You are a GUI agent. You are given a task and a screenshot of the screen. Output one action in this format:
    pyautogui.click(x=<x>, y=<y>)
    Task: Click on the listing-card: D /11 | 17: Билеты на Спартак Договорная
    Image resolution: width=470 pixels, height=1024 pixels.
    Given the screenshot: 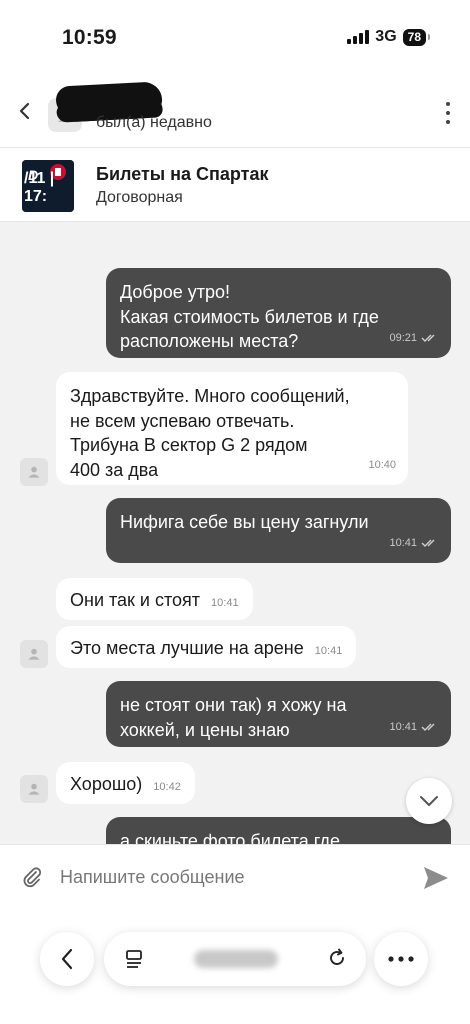 What is the action you would take?
    pyautogui.click(x=235, y=185)
    